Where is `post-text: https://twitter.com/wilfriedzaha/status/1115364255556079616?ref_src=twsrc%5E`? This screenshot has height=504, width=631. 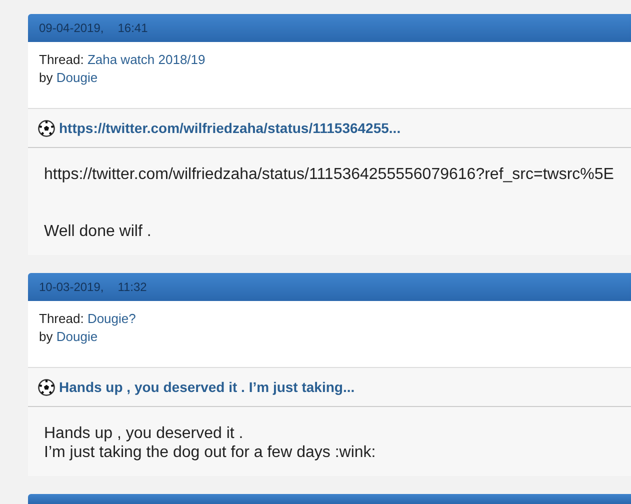 post-text: https://twitter.com/wilfriedzaha/status/1115364255556079616?ref_src=twsrc%5E is located at coordinates (329, 174).